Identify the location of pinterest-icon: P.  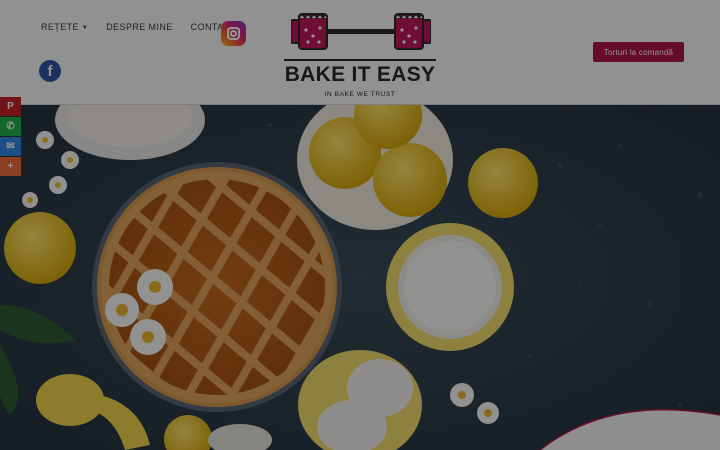
(10, 106).